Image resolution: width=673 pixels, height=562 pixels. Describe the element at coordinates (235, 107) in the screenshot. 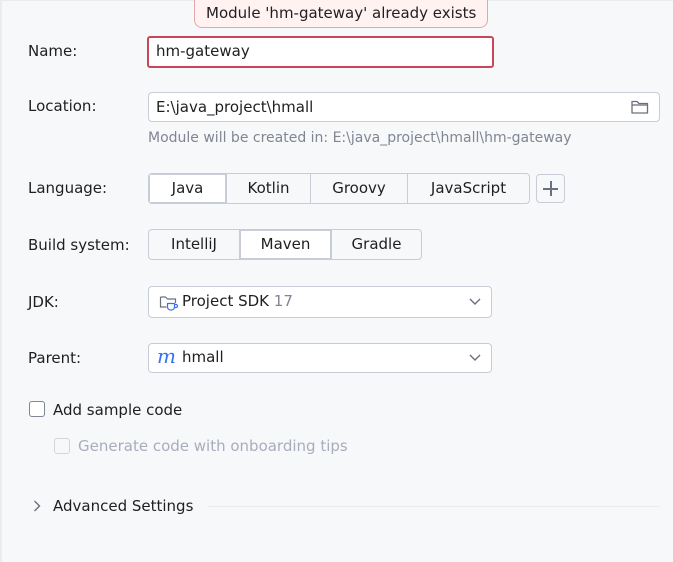

I see `location-value: E:\java_project\hmall` at that location.